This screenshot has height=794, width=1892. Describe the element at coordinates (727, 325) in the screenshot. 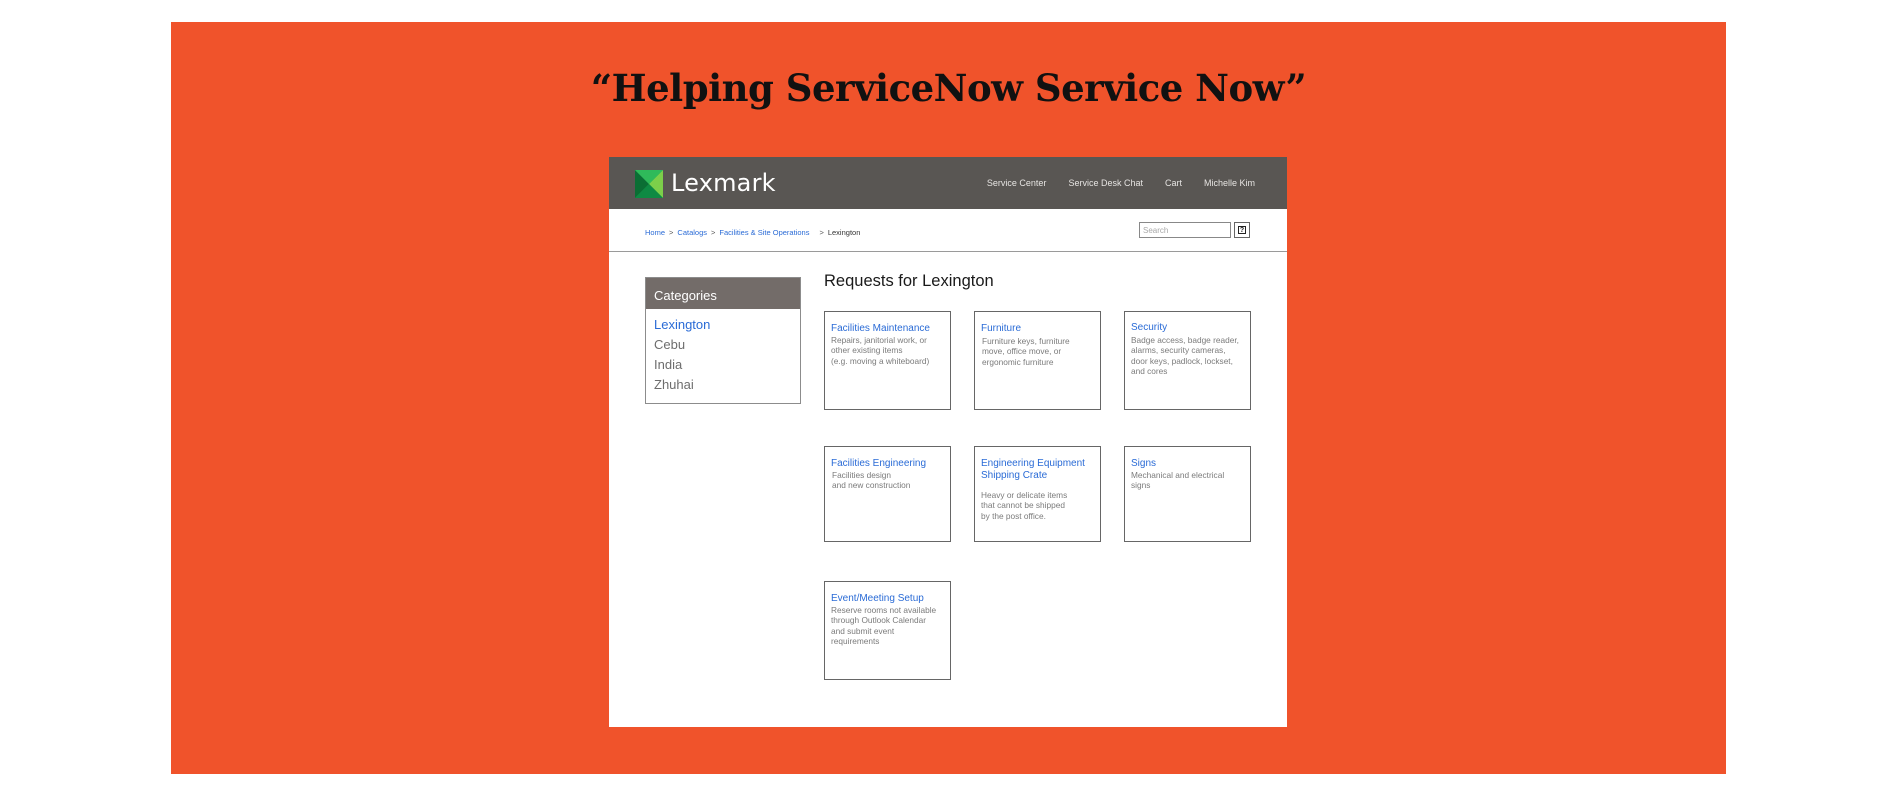

I see `category-lexington: Lexington` at that location.